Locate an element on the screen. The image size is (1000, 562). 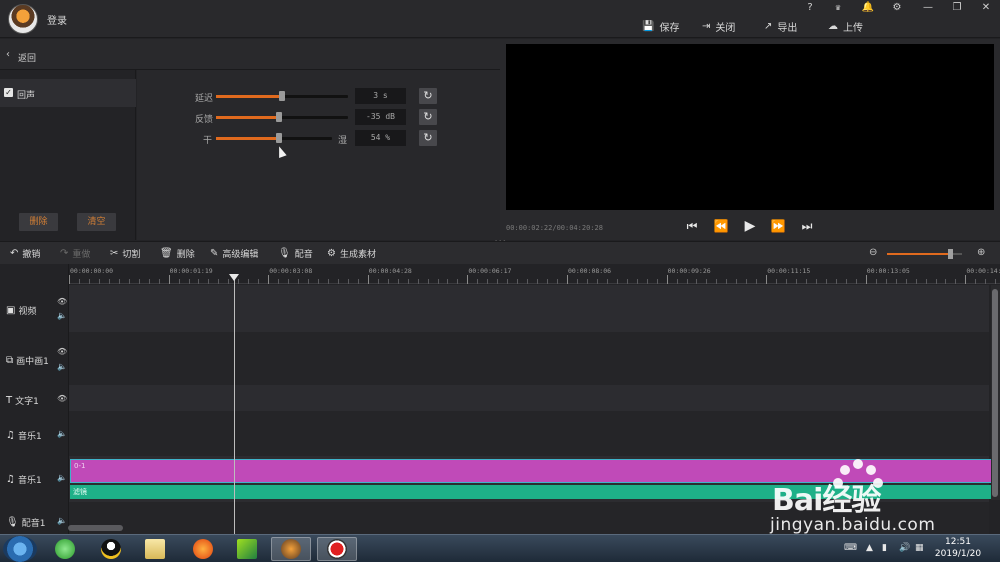
taskbar-app-qq is located at coordinates (111, 549).